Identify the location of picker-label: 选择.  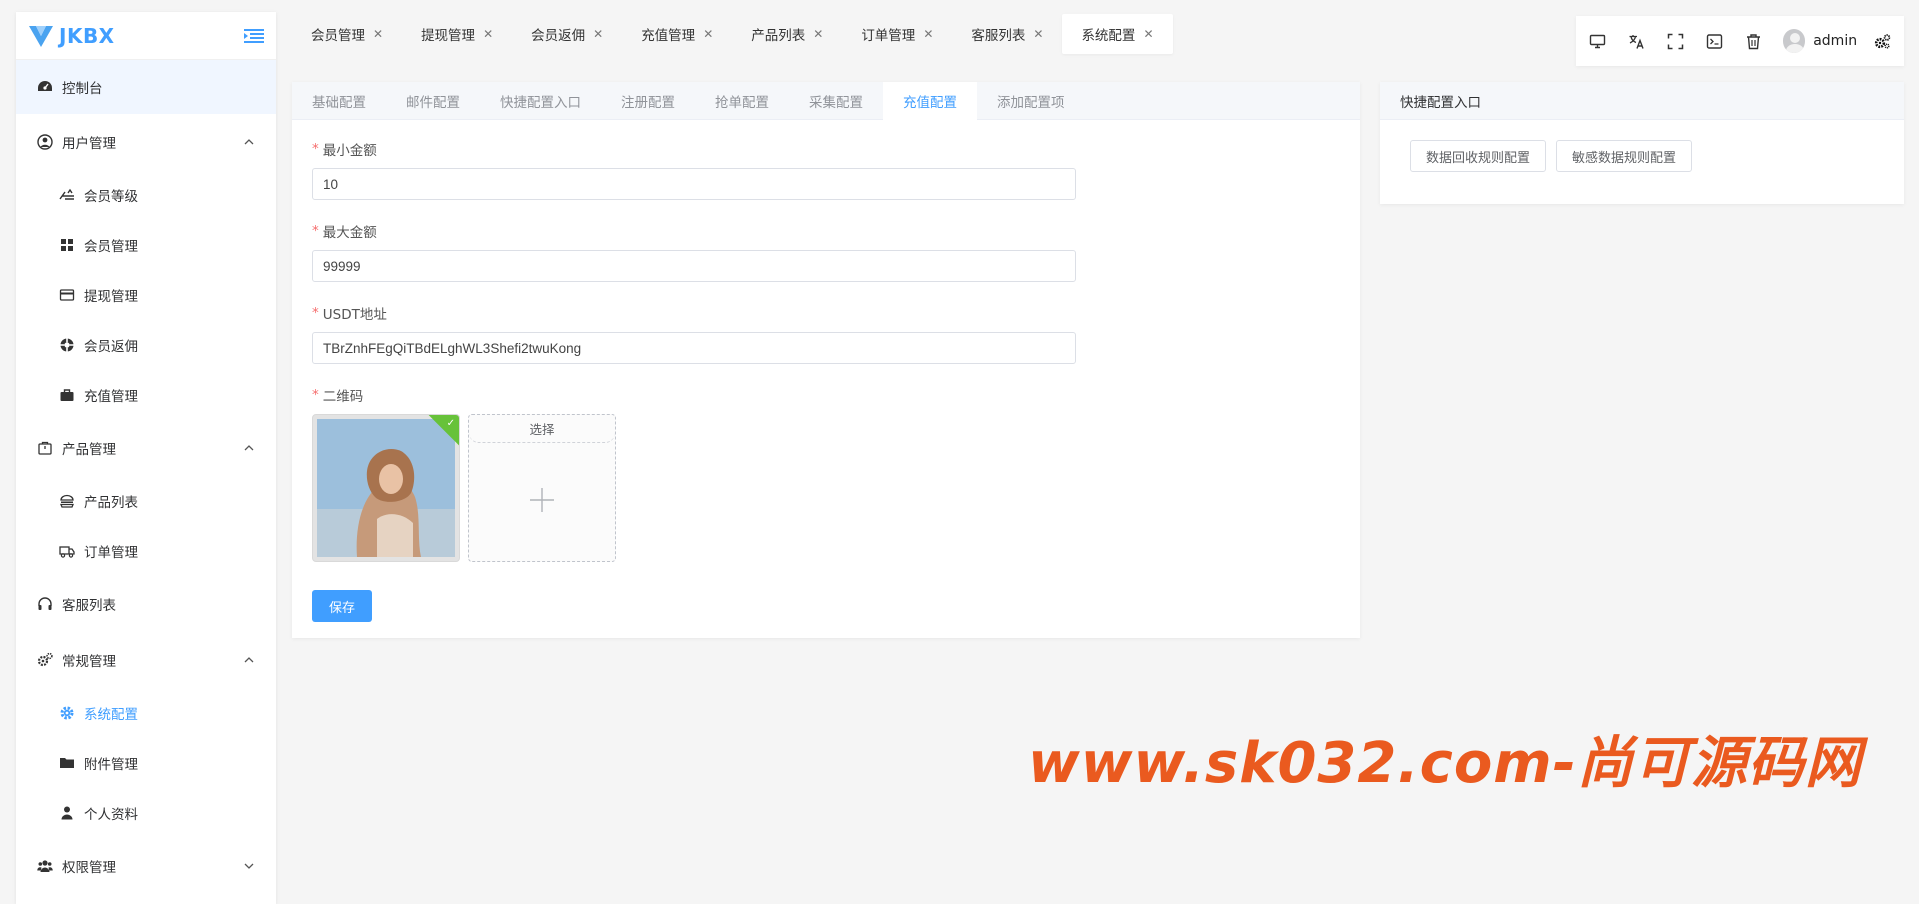
(542, 429).